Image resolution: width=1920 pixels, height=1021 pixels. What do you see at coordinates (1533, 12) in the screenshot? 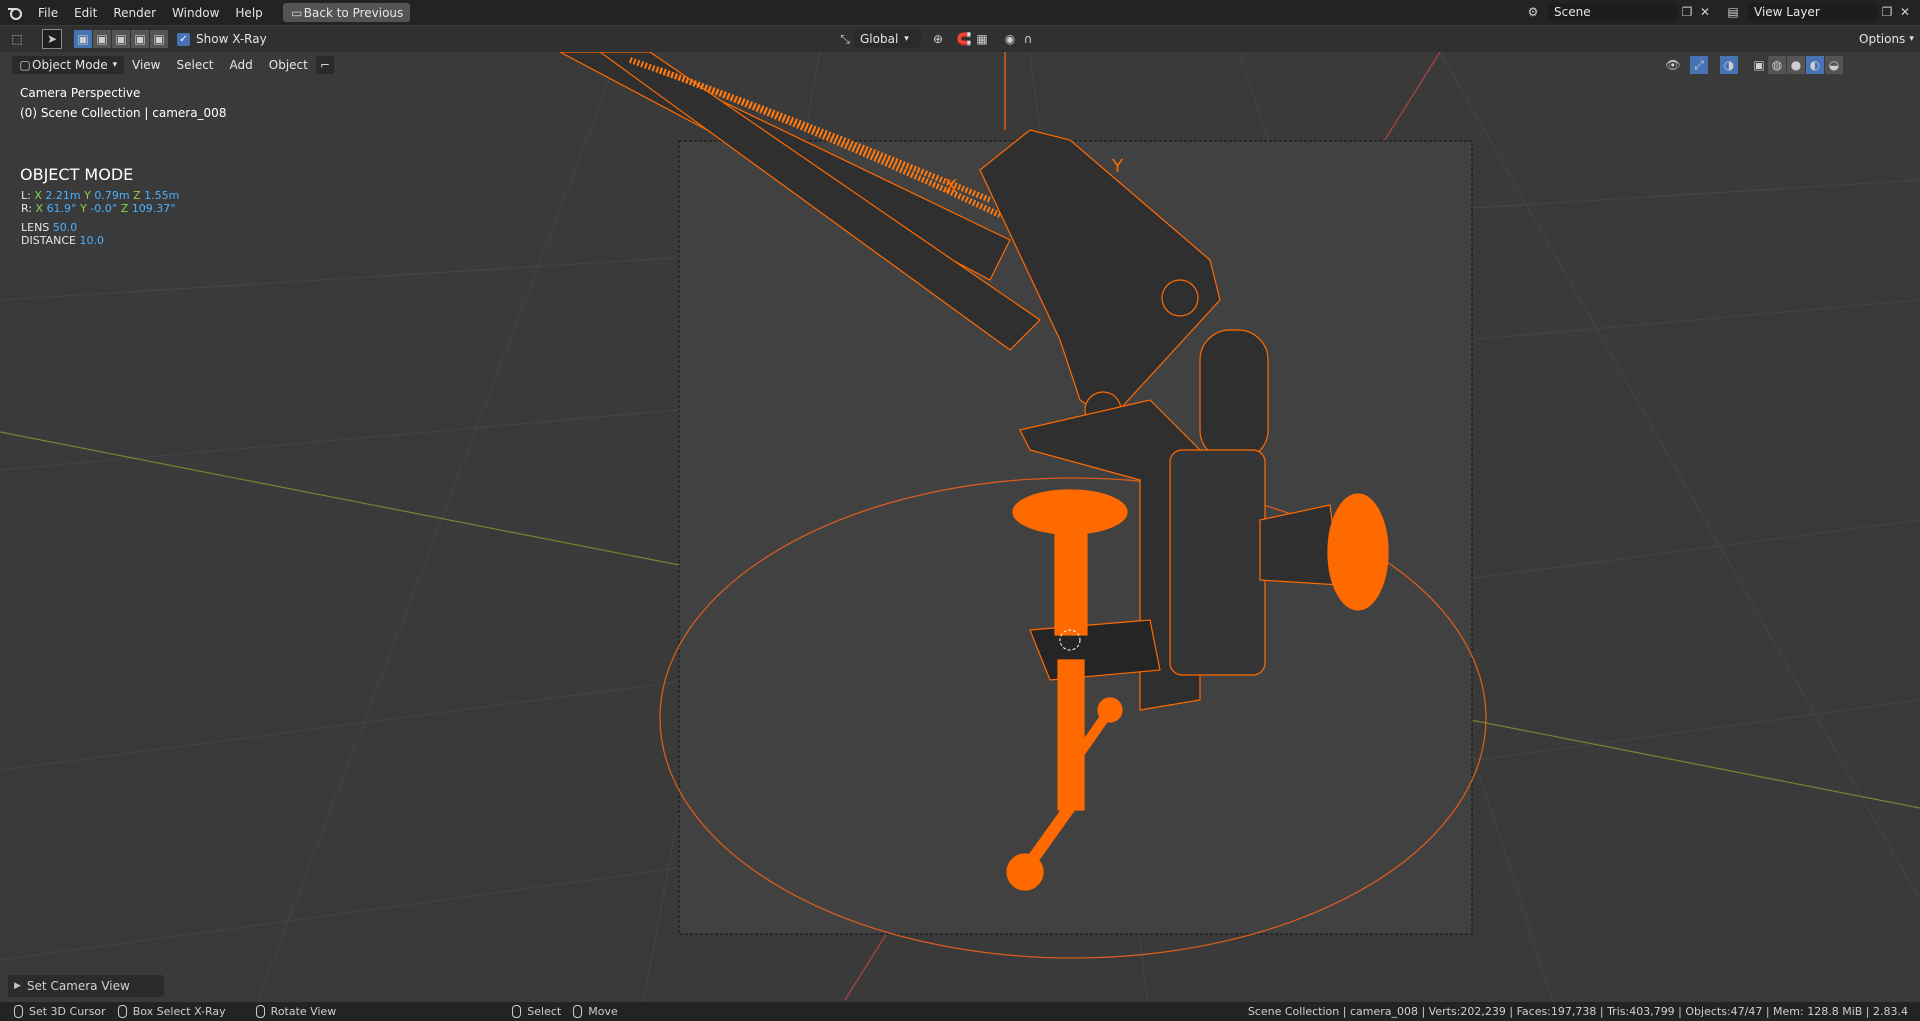
I see `scene-icon: ⚙` at bounding box center [1533, 12].